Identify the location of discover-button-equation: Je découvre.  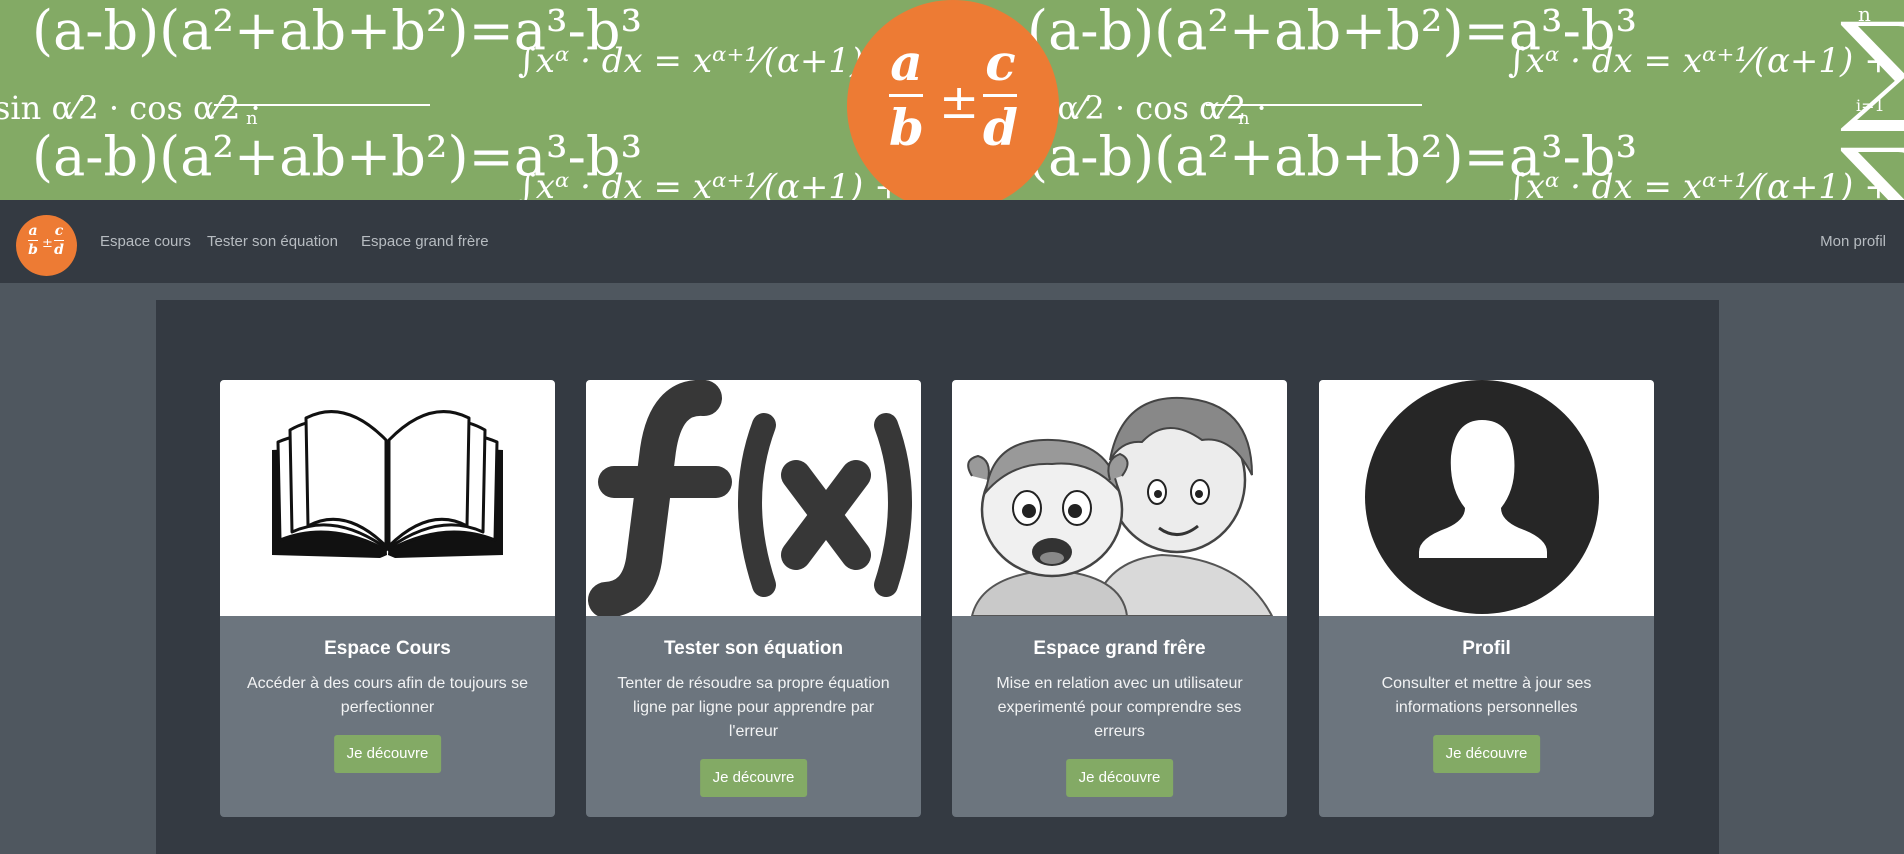
(753, 778).